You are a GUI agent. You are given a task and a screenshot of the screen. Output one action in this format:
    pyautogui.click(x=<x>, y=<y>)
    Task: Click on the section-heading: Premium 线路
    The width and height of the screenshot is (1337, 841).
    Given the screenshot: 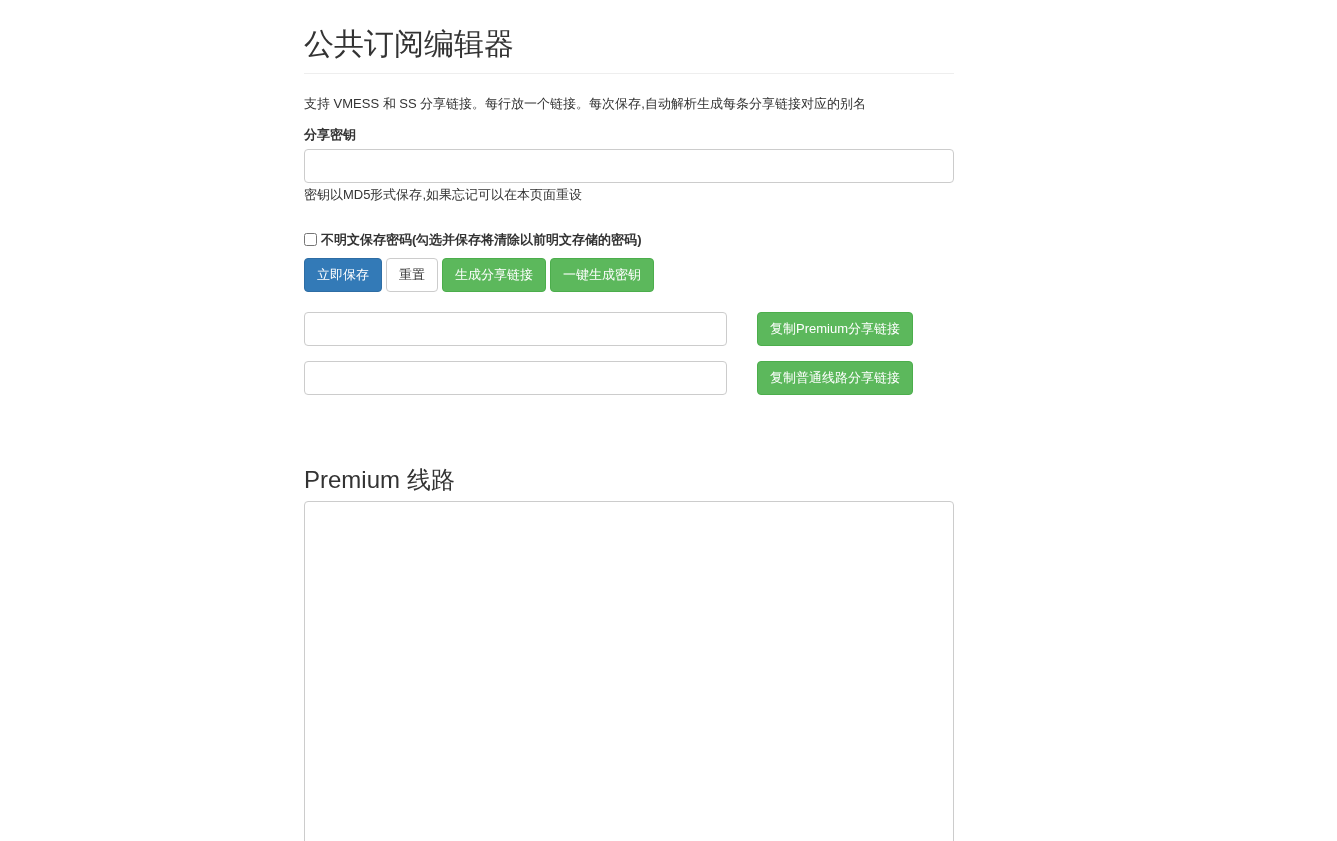 What is the action you would take?
    pyautogui.click(x=379, y=479)
    